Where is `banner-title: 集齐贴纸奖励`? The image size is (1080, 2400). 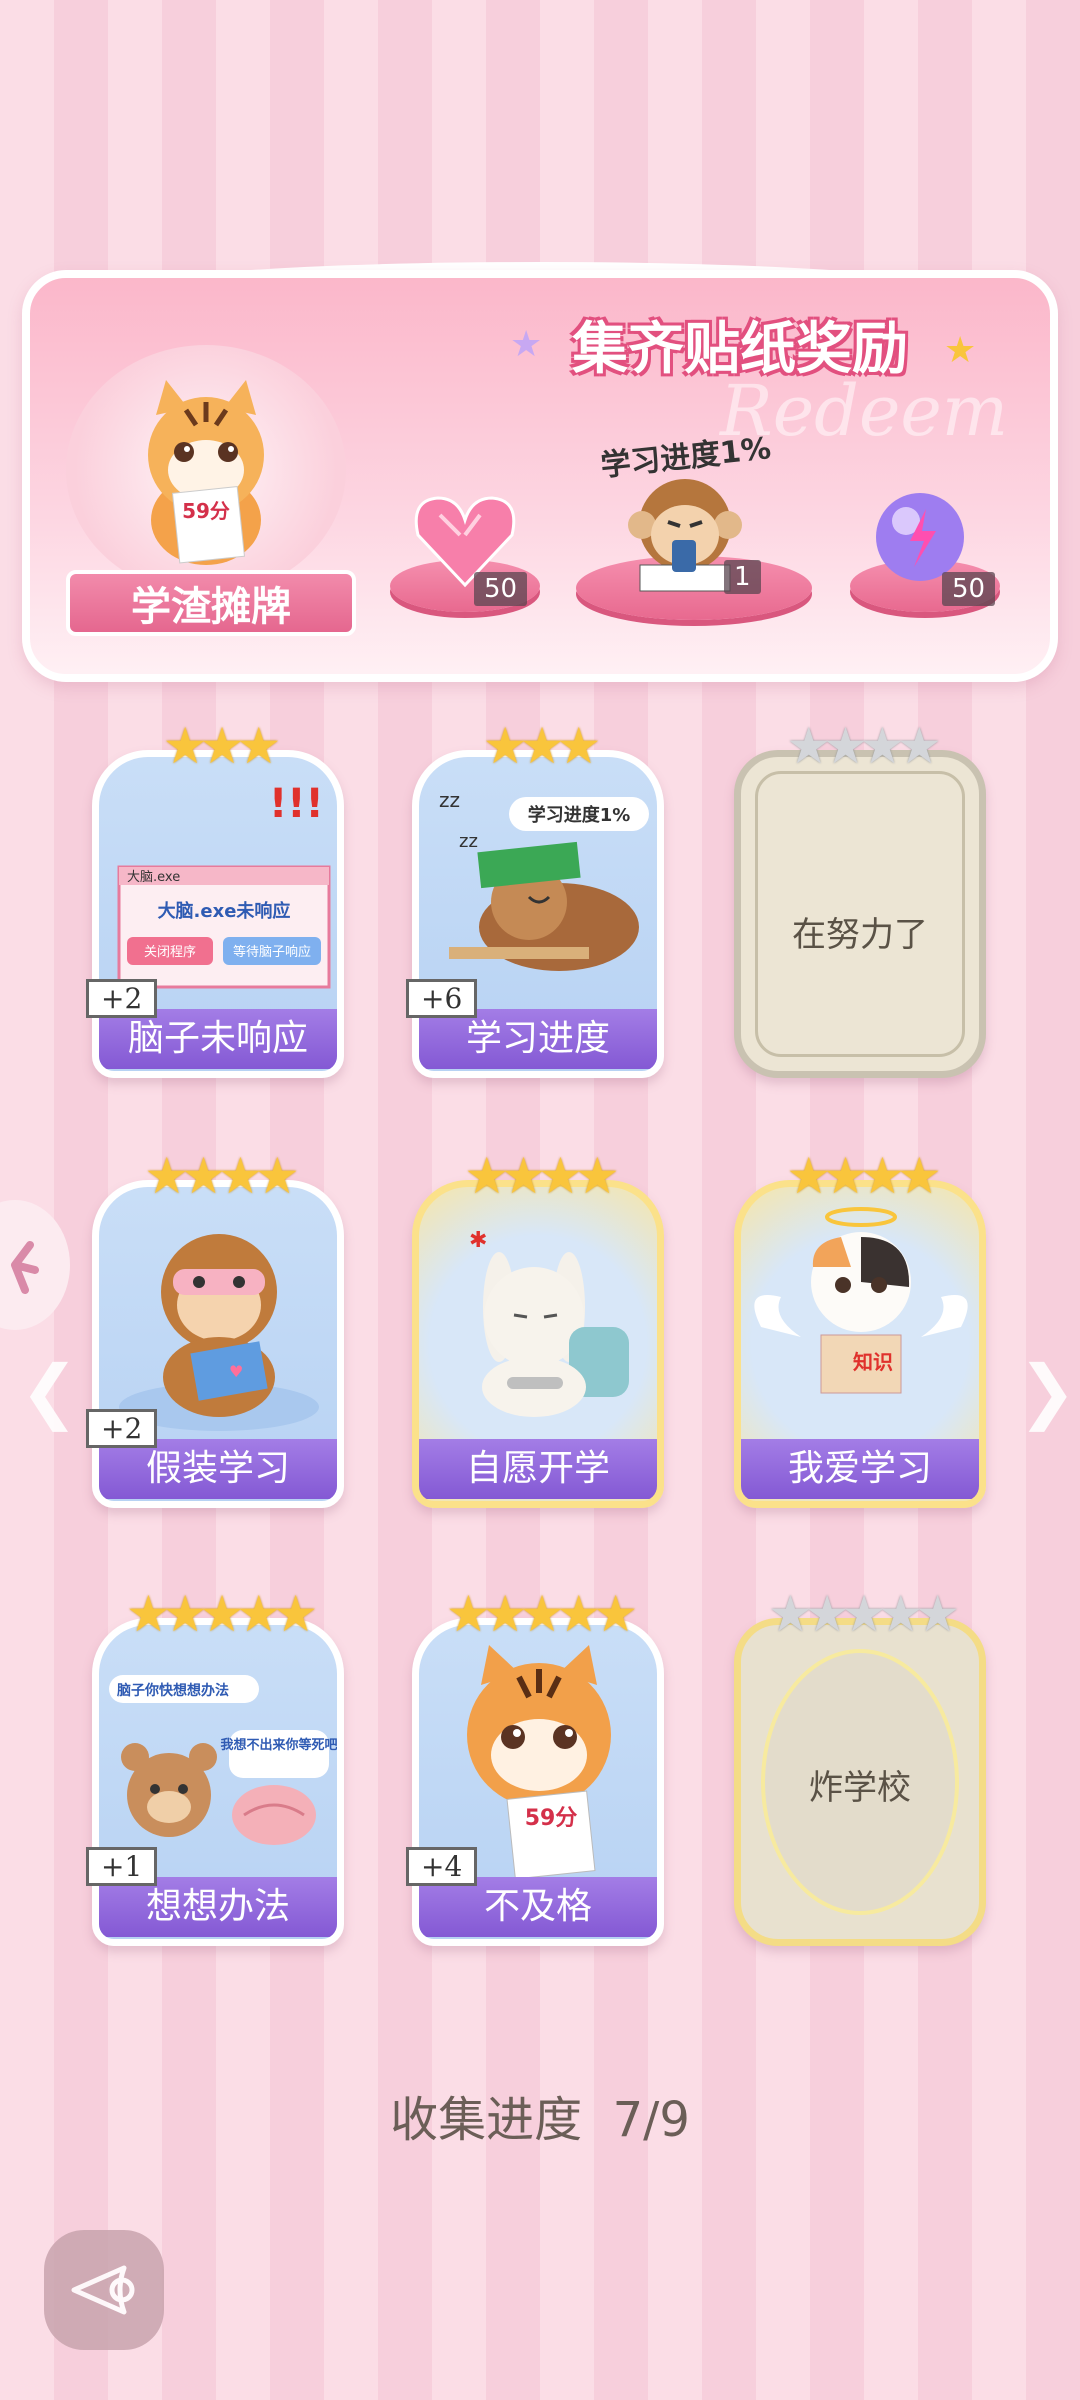
banner-title: 集齐贴纸奖励 is located at coordinates (740, 349).